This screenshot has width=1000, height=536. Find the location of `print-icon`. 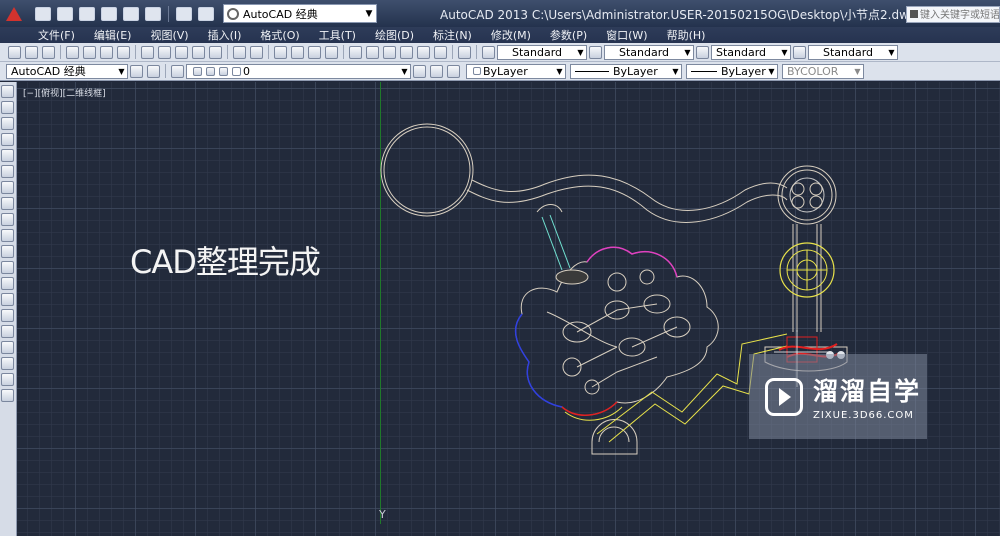

print-icon is located at coordinates (153, 13).